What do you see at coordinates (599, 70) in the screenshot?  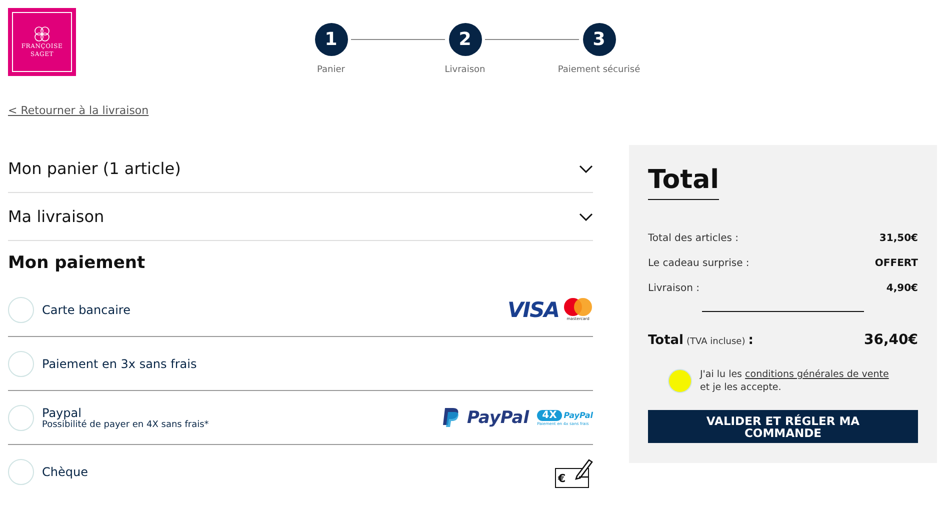 I see `step-label: Paiement sécurisé` at bounding box center [599, 70].